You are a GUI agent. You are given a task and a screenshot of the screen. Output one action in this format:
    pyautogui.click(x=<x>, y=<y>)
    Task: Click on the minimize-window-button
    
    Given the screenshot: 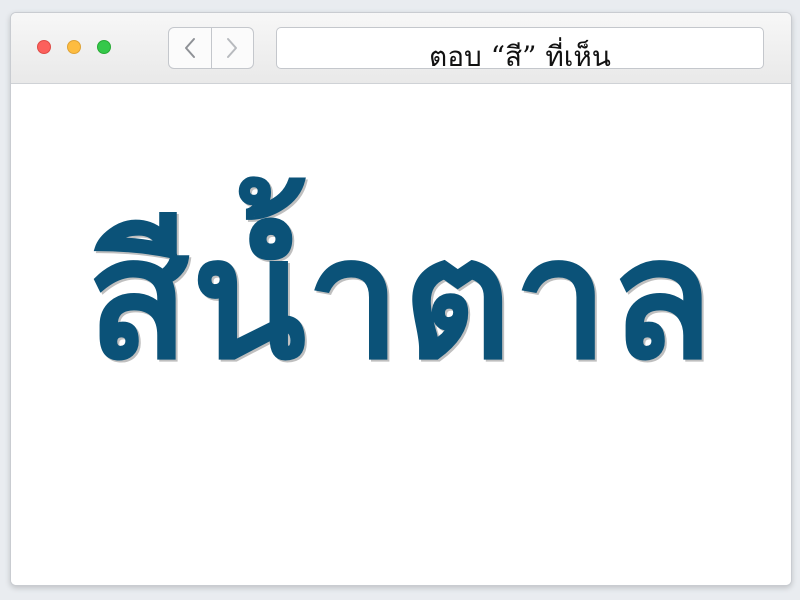 What is the action you would take?
    pyautogui.click(x=74, y=47)
    